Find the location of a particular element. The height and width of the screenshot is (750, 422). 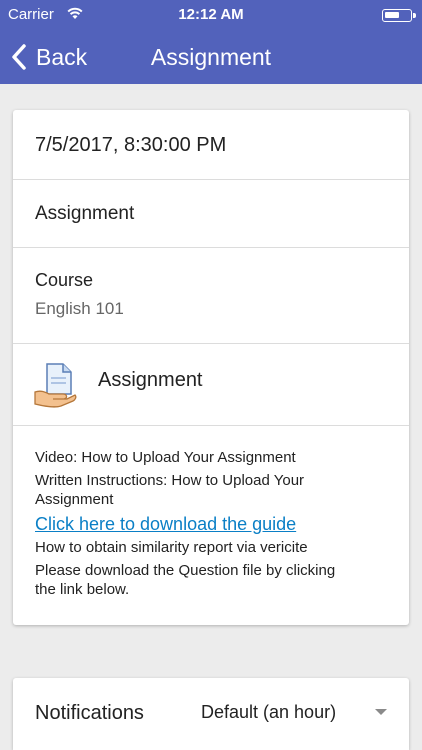

page-title: Assignment is located at coordinates (211, 57).